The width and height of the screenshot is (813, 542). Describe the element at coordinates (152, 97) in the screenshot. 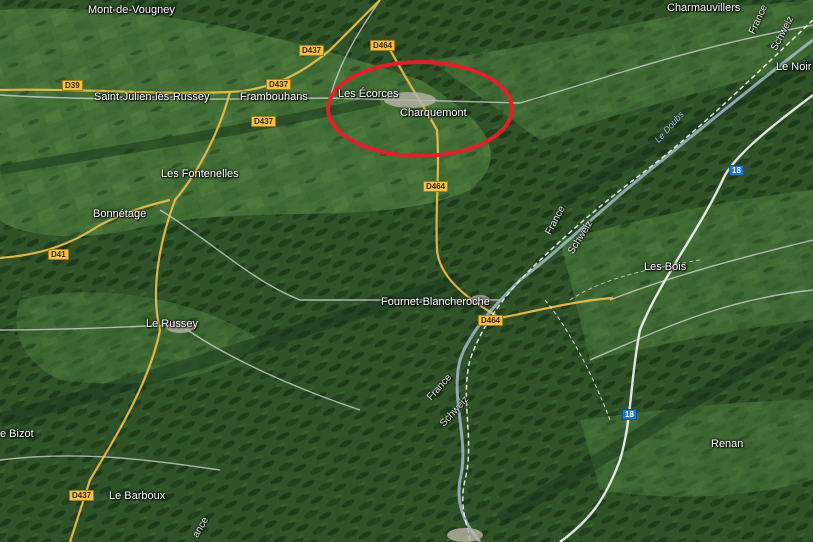

I see `place-saint-julien-les-russey: Saint-Julien-lès-Russey` at that location.